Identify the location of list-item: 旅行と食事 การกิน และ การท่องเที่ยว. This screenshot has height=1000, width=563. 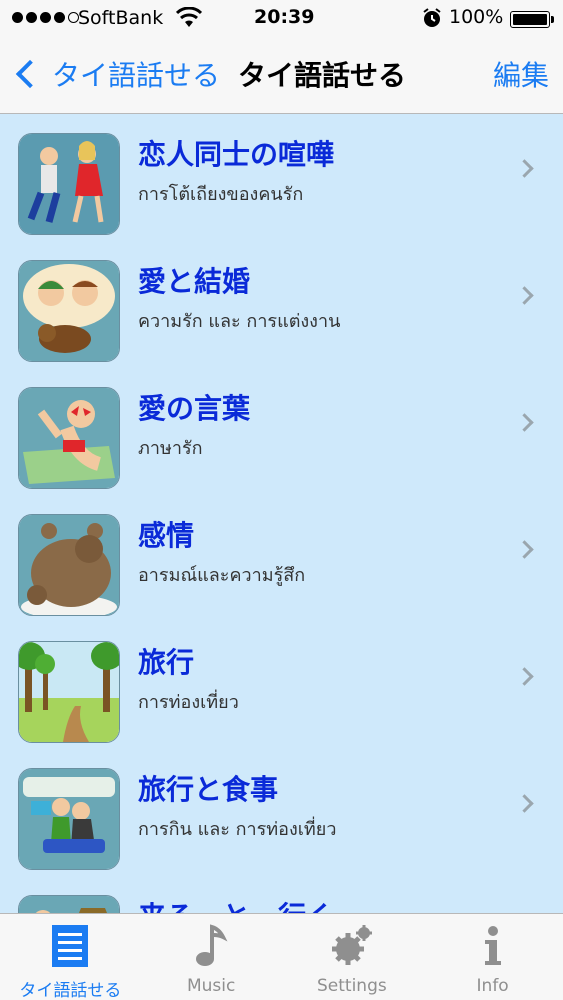
(281, 813).